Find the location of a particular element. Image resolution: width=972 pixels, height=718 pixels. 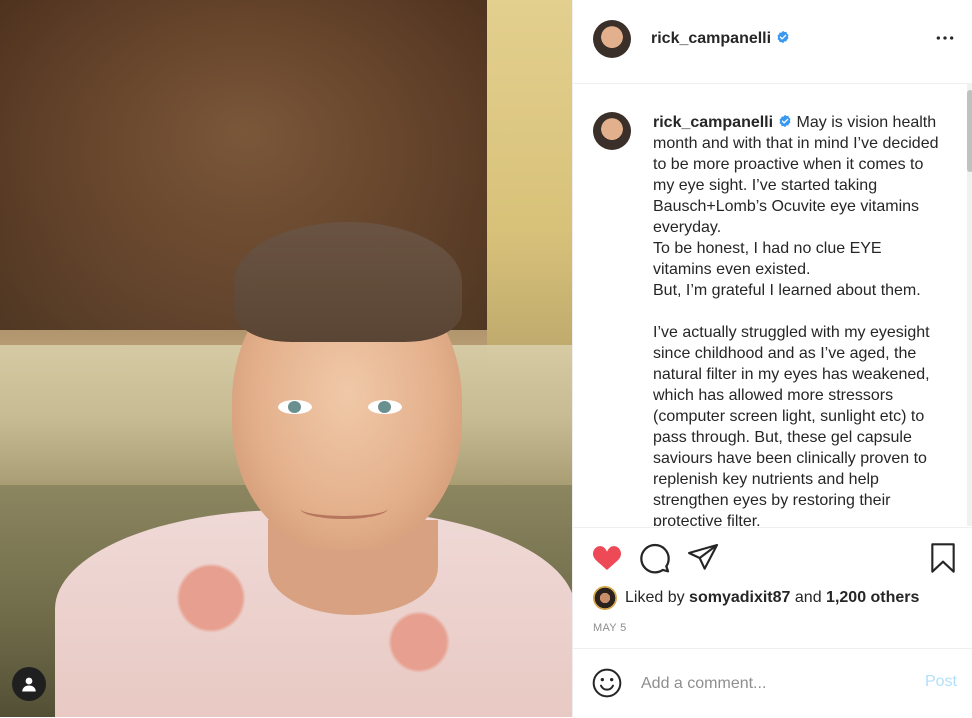

photo-background-wall is located at coordinates (529, 190).